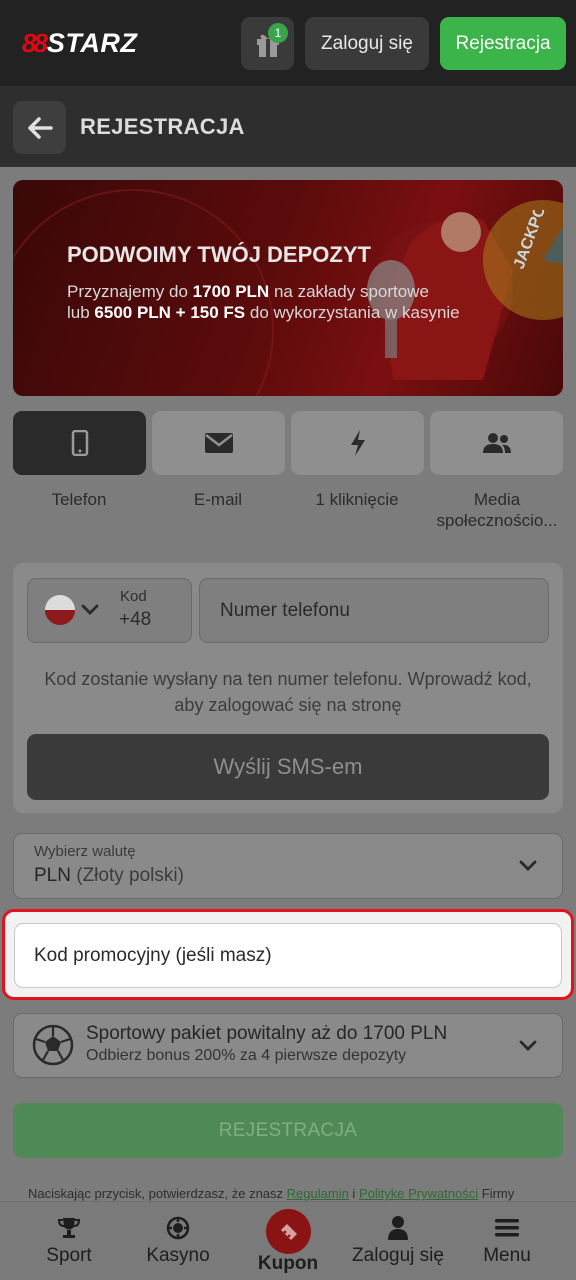  I want to click on soccer-ball-icon, so click(53, 1045).